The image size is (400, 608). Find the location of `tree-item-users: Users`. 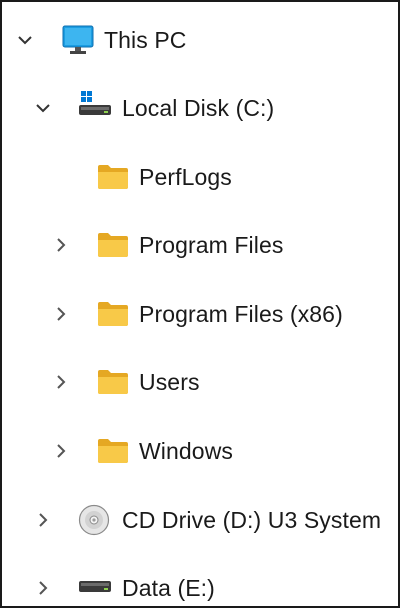

tree-item-users: Users is located at coordinates (200, 382).